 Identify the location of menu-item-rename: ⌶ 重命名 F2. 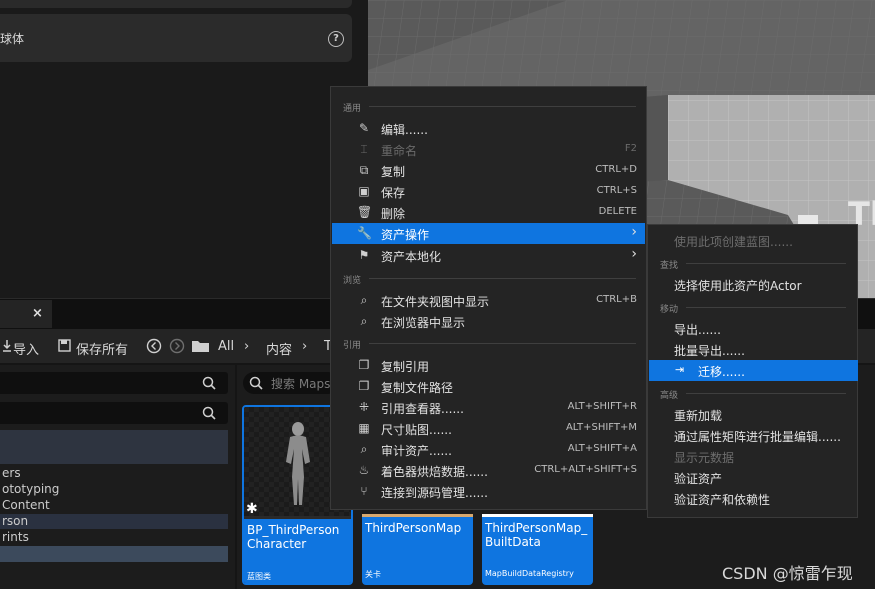
(488, 149).